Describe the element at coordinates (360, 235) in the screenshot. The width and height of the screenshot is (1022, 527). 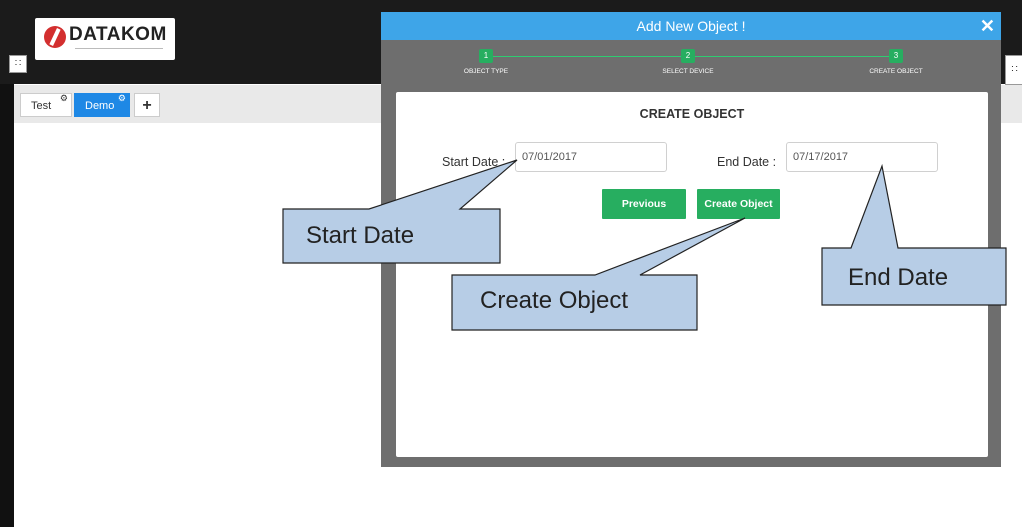
I see `start-date-callout: Start Date` at that location.